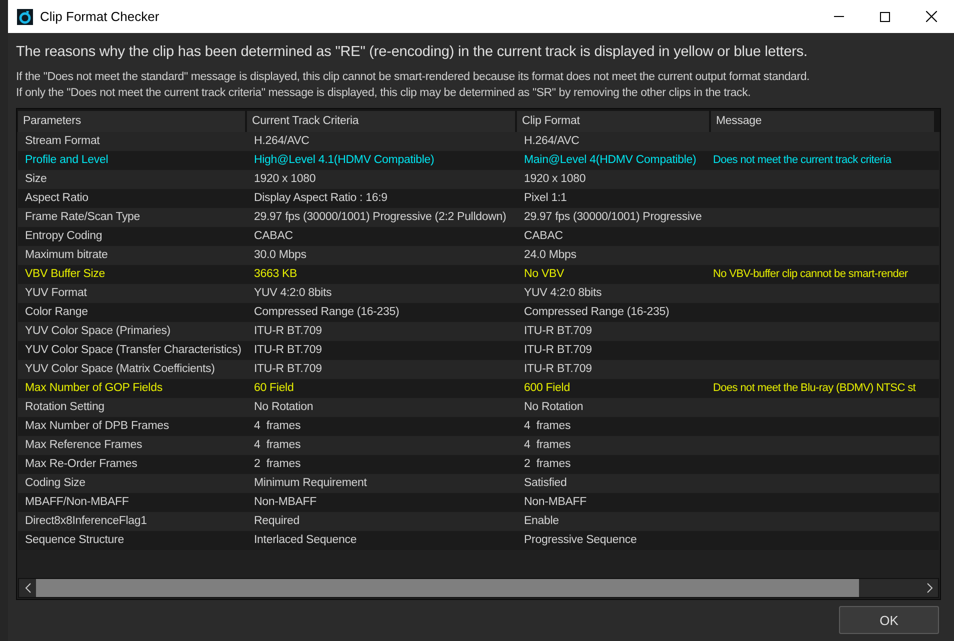  Describe the element at coordinates (132, 121) in the screenshot. I see `column-header: Parameters` at that location.